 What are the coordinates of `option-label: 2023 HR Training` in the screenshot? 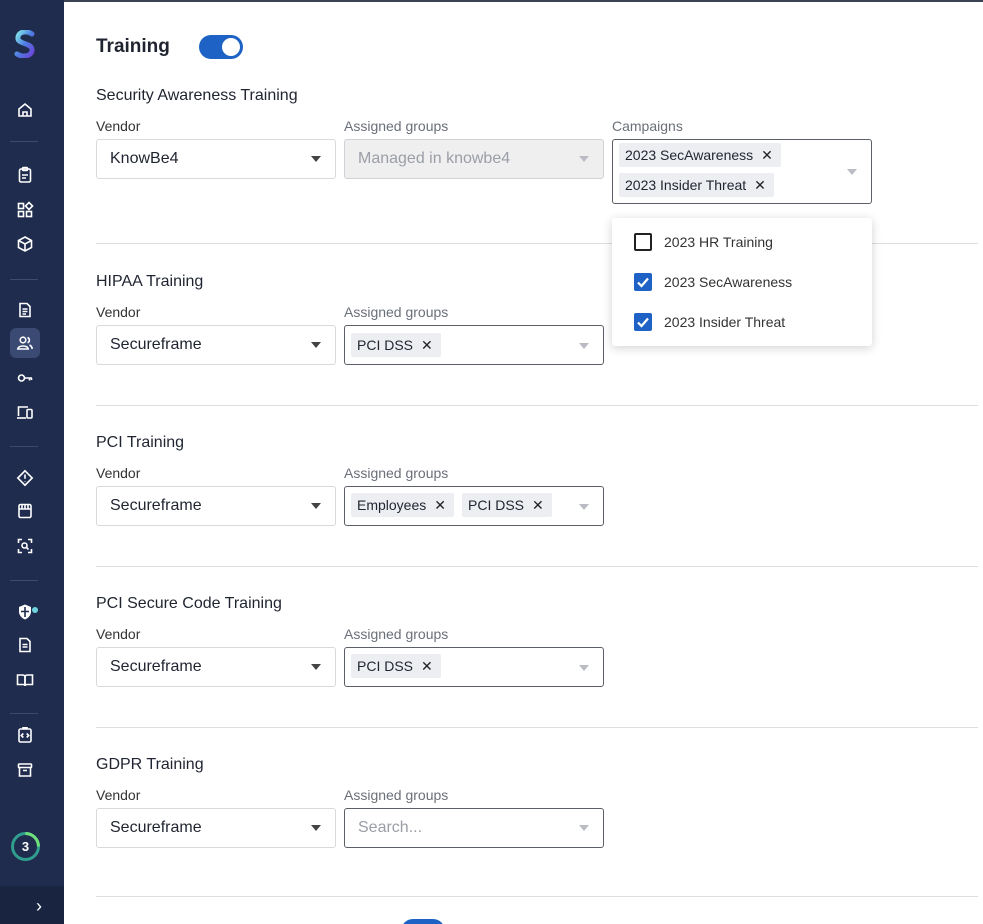 It's located at (718, 242).